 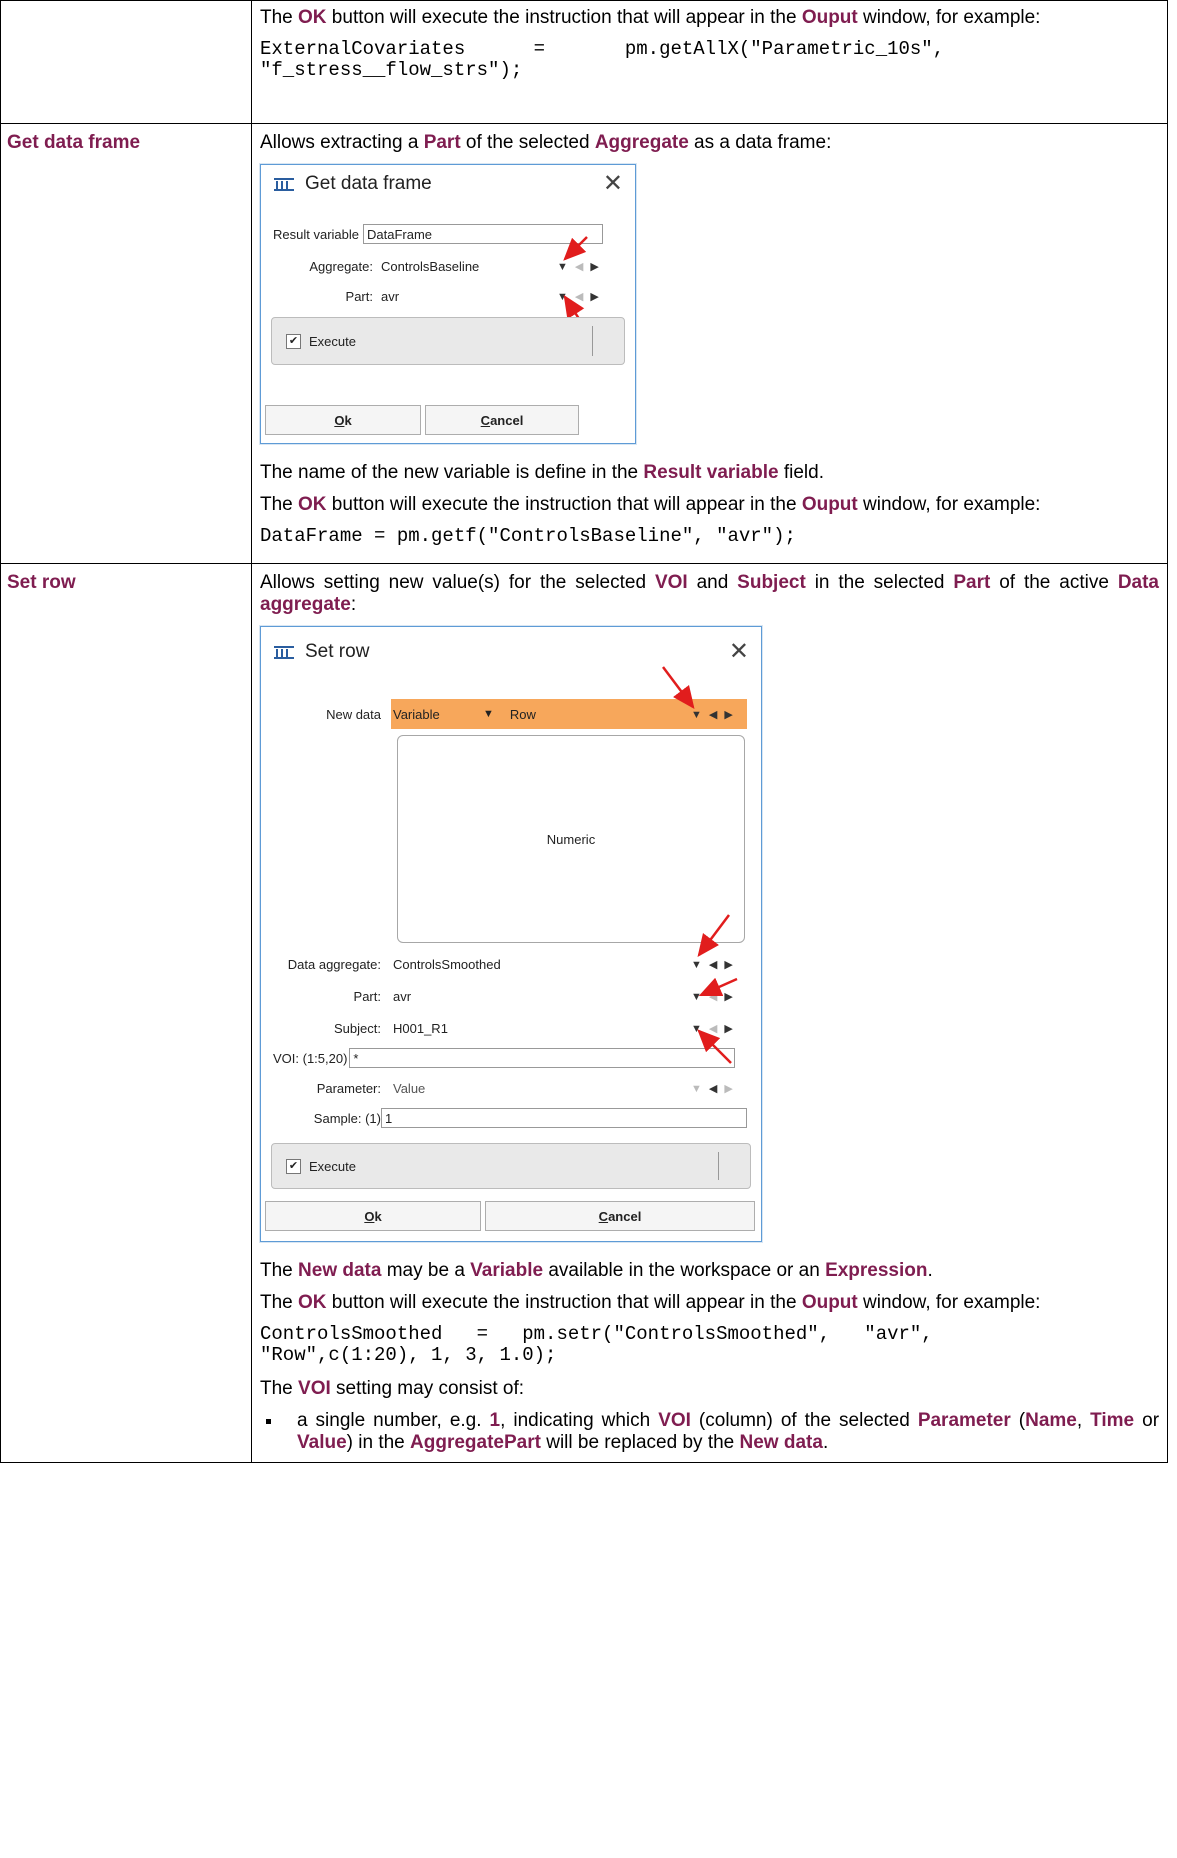 I want to click on dialog-title-bar: Get data frame ✕, so click(x=448, y=184).